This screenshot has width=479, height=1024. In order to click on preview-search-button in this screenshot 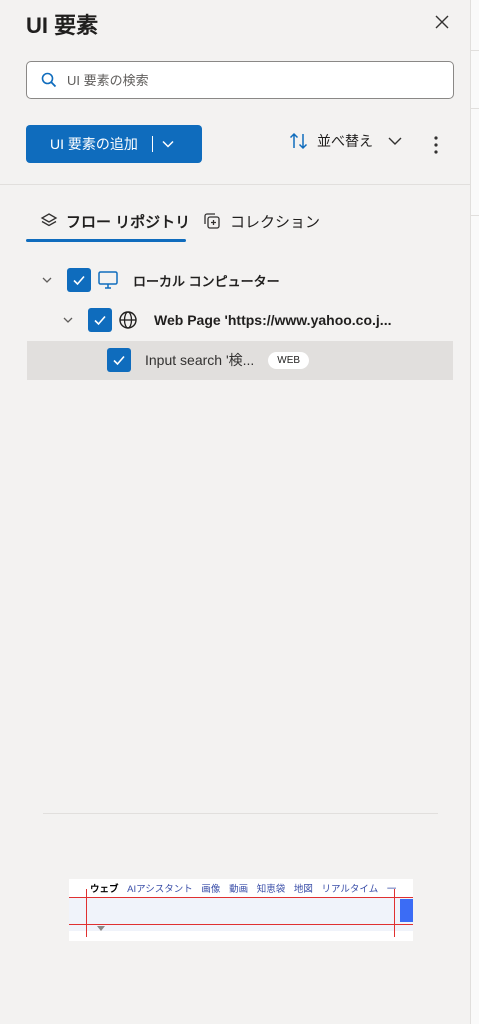, I will do `click(406, 910)`.